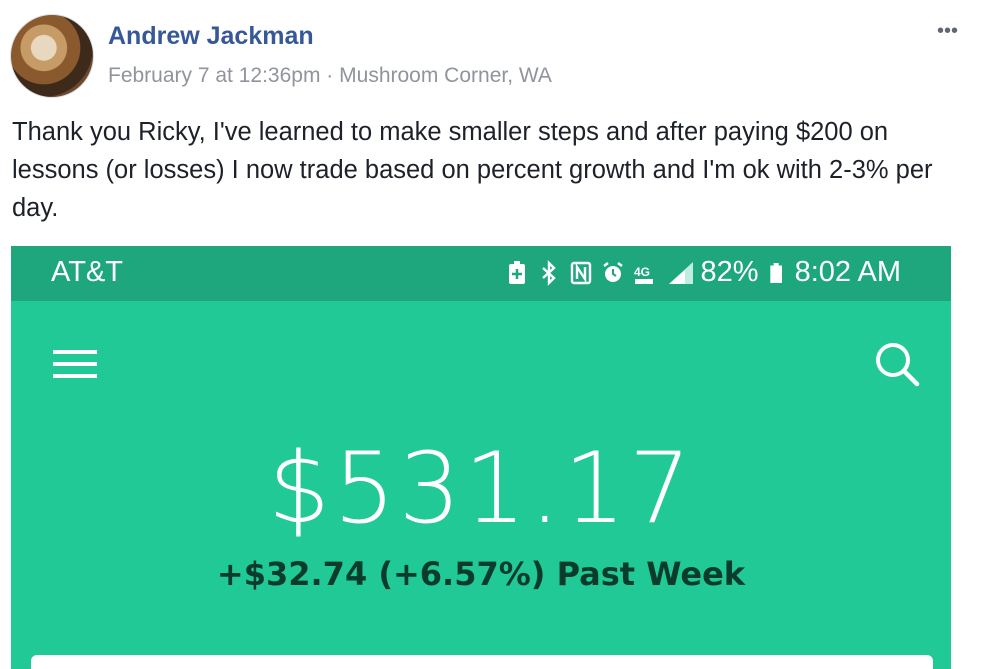 This screenshot has height=669, width=988. I want to click on post-location: Mushroom Corner, WA, so click(445, 75).